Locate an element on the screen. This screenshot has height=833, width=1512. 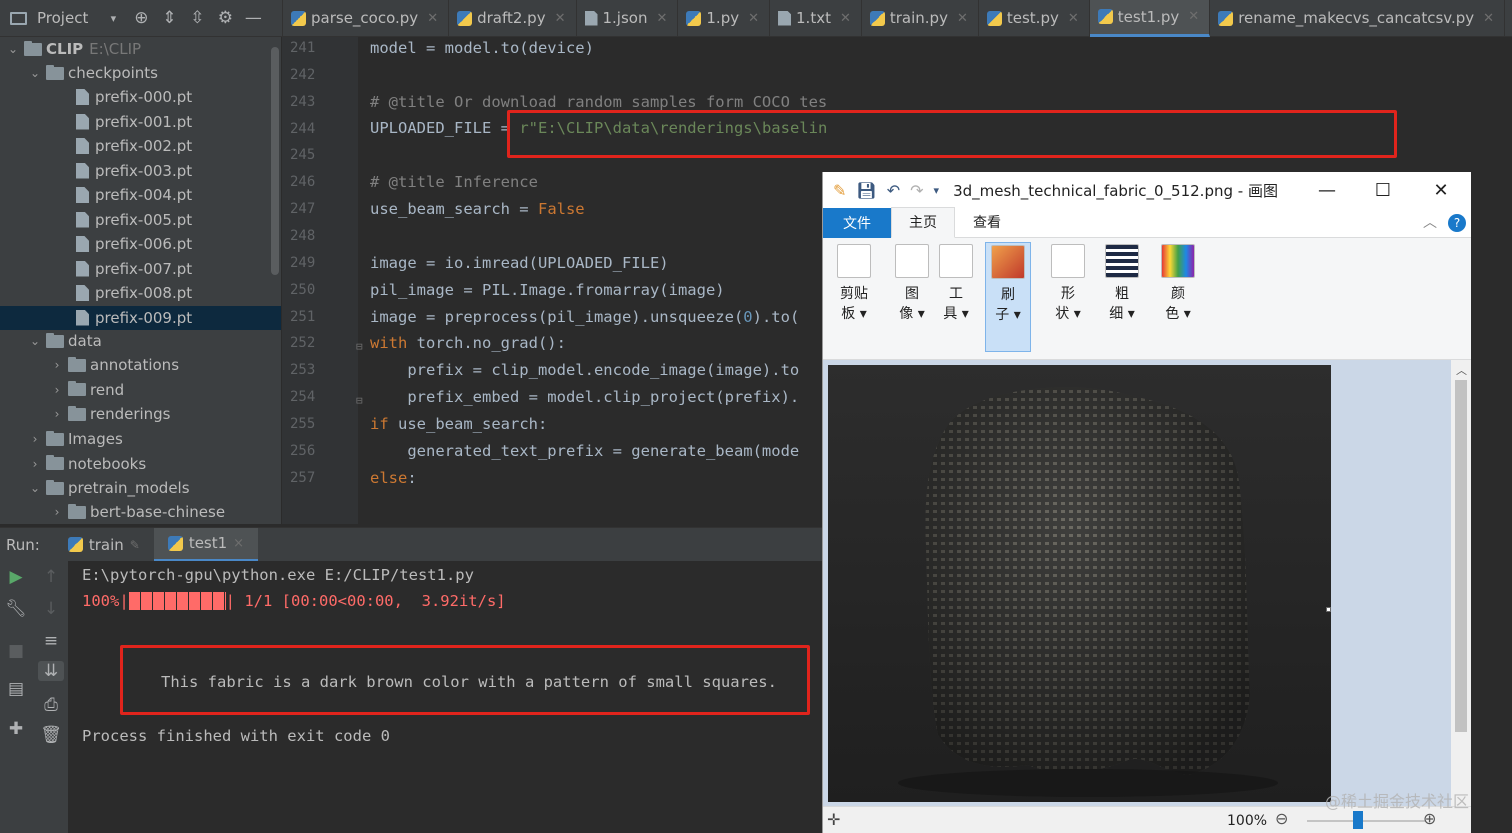
tree-file-prefix-006-pt: prefix-006.pt is located at coordinates (140, 244).